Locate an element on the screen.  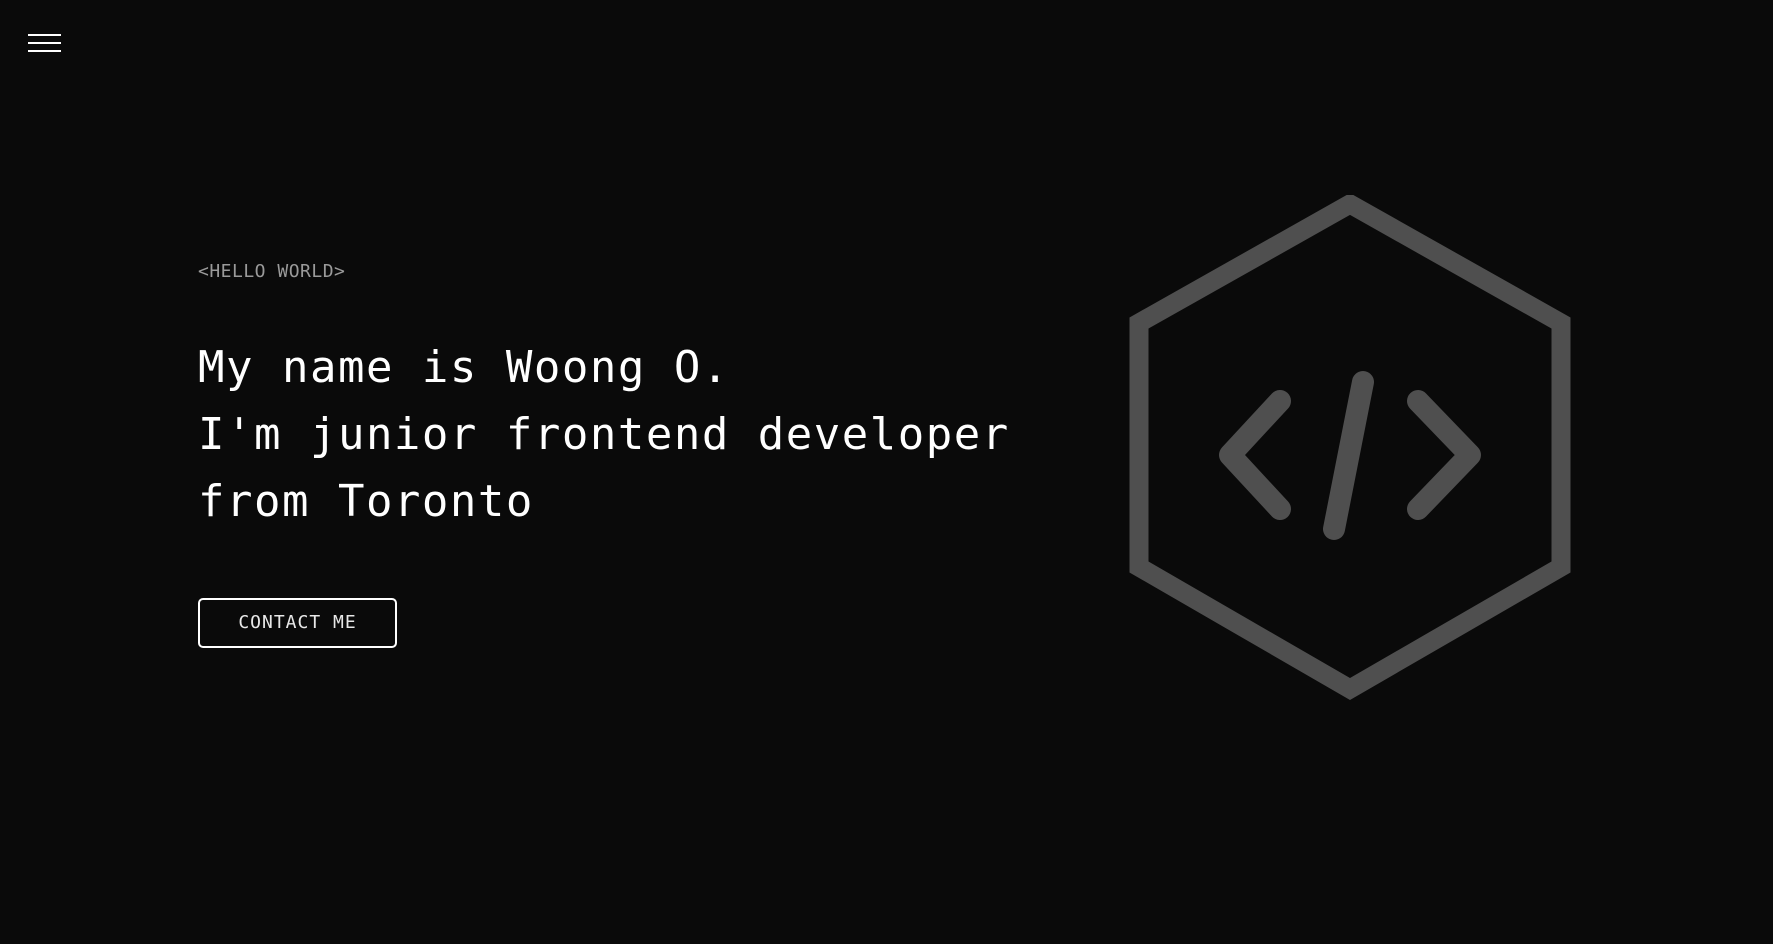
headline-line-1: My name is Woong O. is located at coordinates (464, 367).